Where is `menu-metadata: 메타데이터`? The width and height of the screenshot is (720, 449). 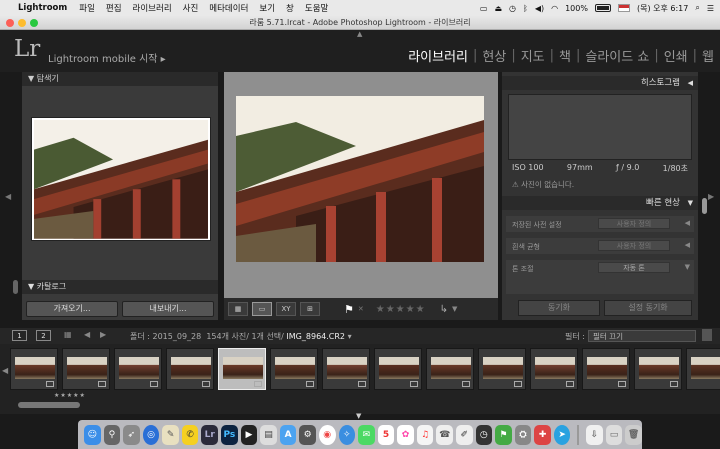
menu-metadata: 메타데이터 is located at coordinates (228, 8).